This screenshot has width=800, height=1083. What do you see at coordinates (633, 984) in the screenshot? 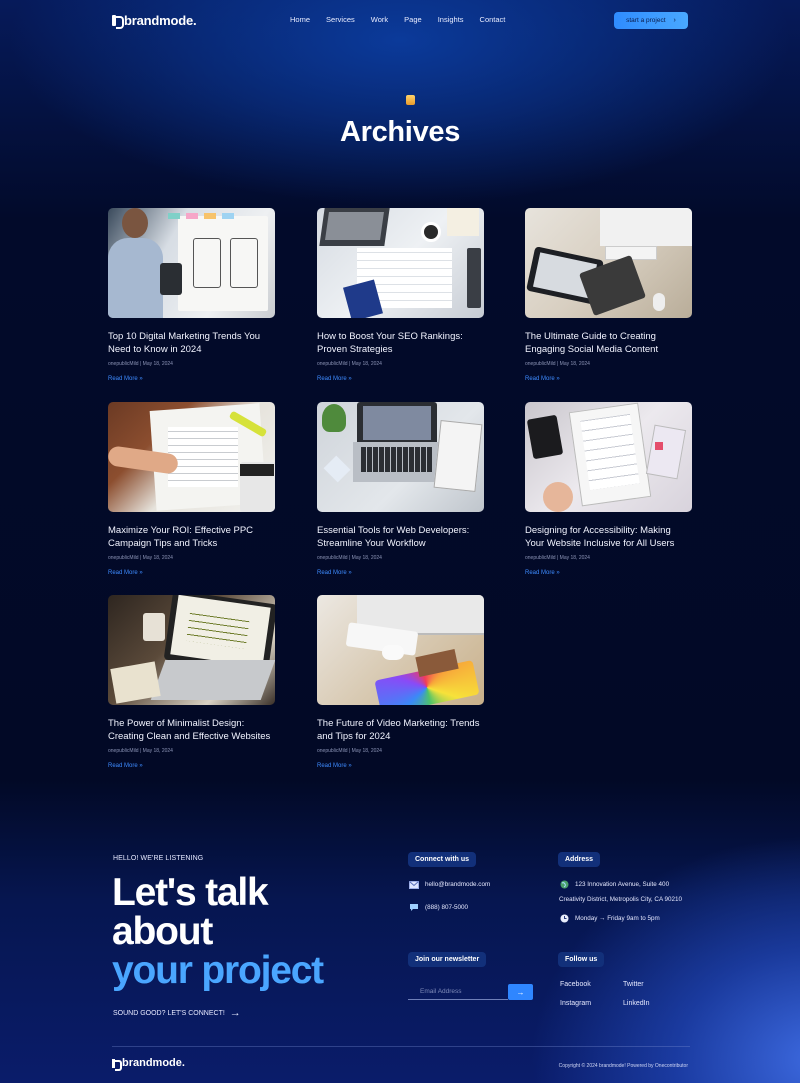
I see `social-twitter: Twitter` at bounding box center [633, 984].